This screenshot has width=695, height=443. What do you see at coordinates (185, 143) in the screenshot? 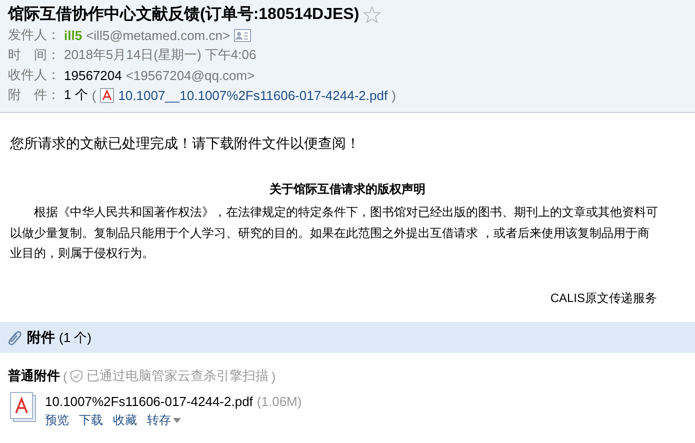
I see `greeting-text: 您所请求的文献已处理完成！请下载附件文件以便查阅！` at bounding box center [185, 143].